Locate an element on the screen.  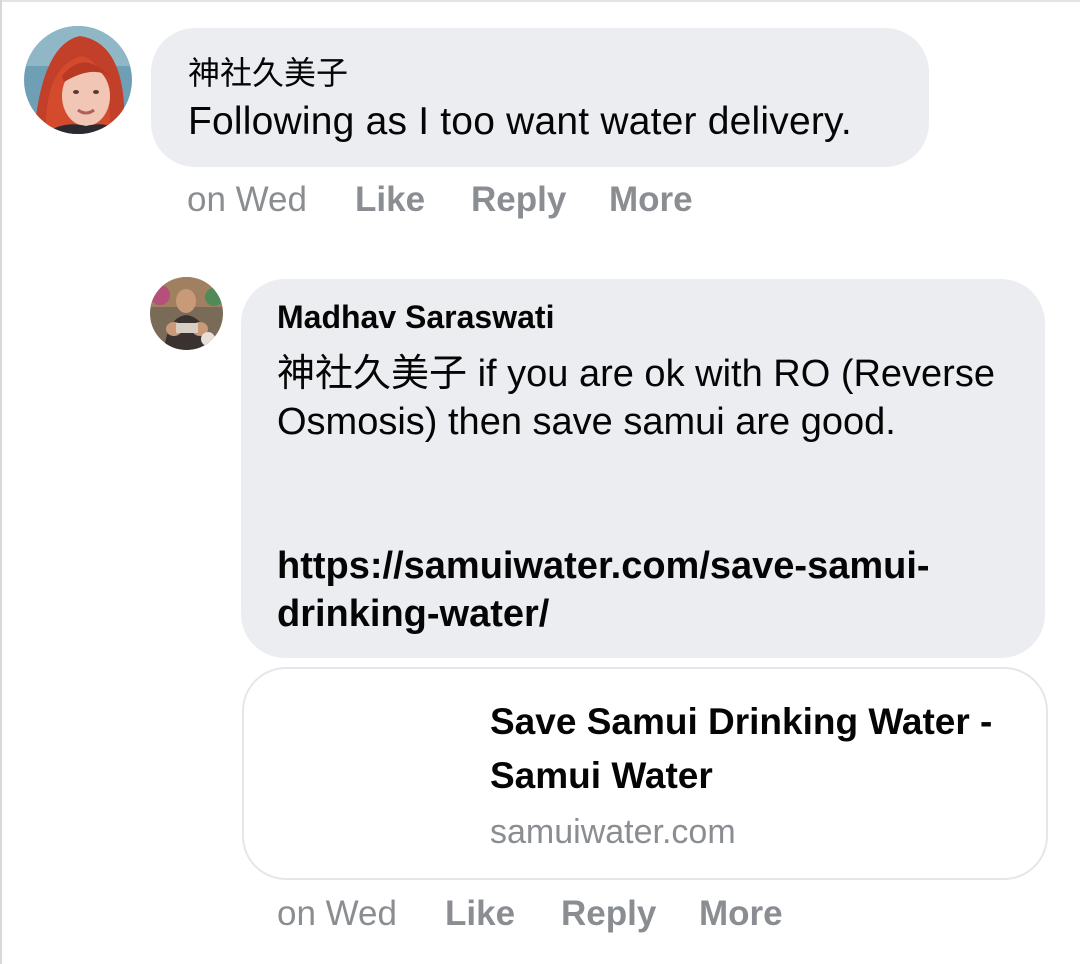
avatar-photo-group-icon is located at coordinates (186, 313).